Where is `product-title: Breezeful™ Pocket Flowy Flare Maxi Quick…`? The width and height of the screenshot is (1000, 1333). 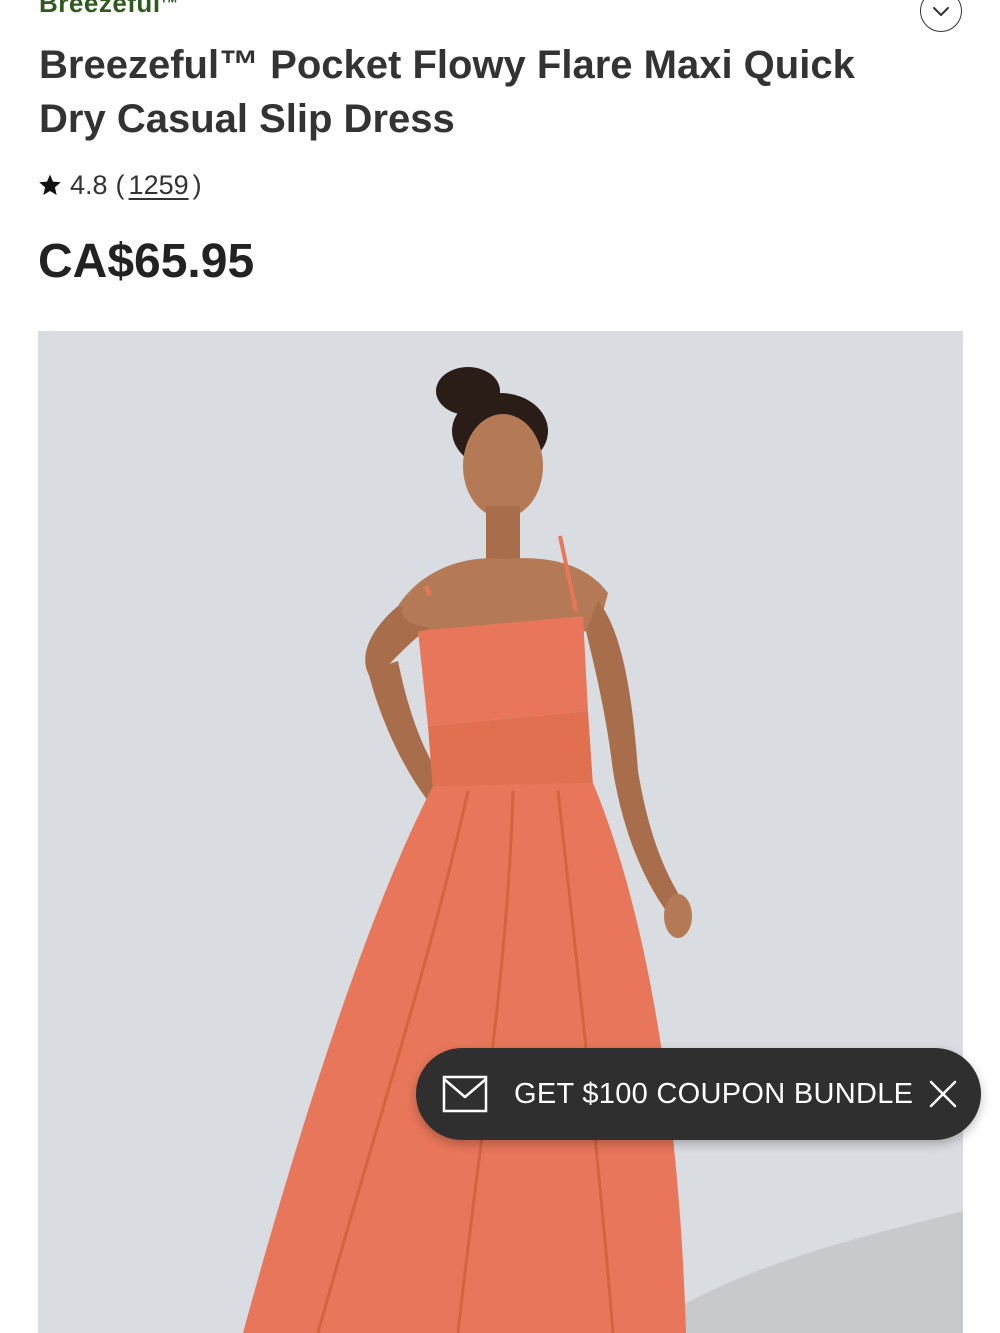 product-title: Breezeful™ Pocket Flowy Flare Maxi Quick… is located at coordinates (447, 92).